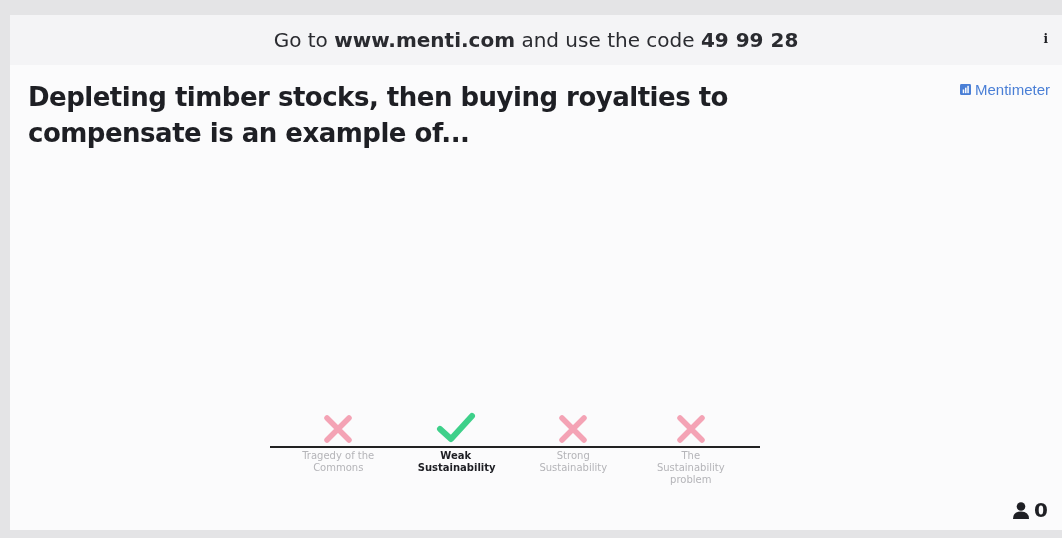  Describe the element at coordinates (690, 468) in the screenshot. I see `option-label: The Sustainability problem` at that location.